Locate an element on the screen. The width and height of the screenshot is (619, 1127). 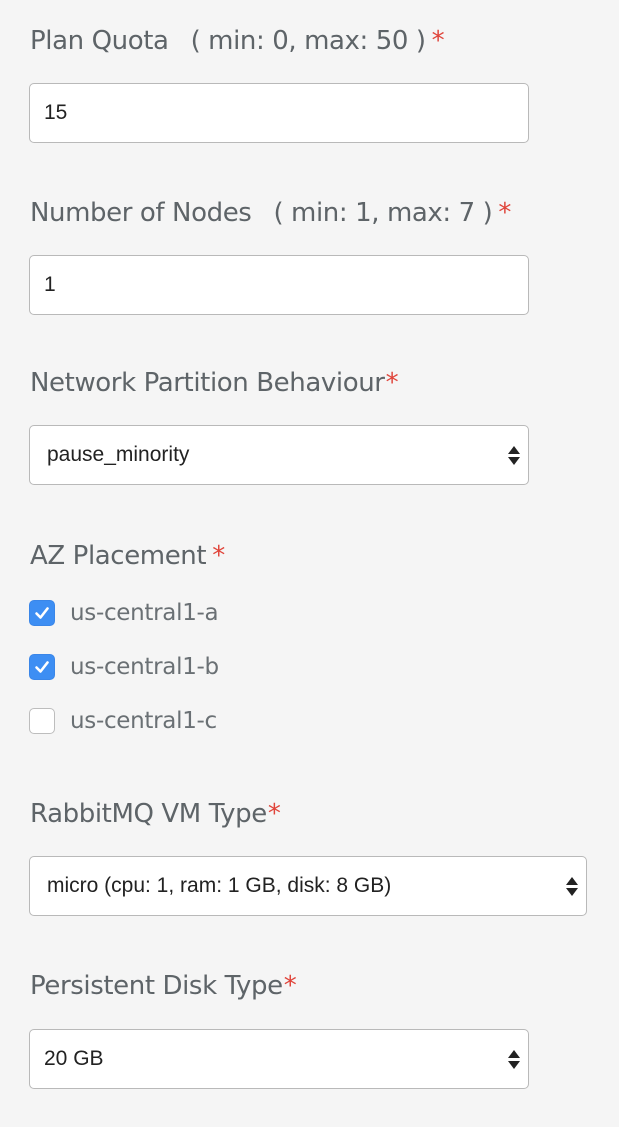
number-of-nodes-input: 1 is located at coordinates (279, 285).